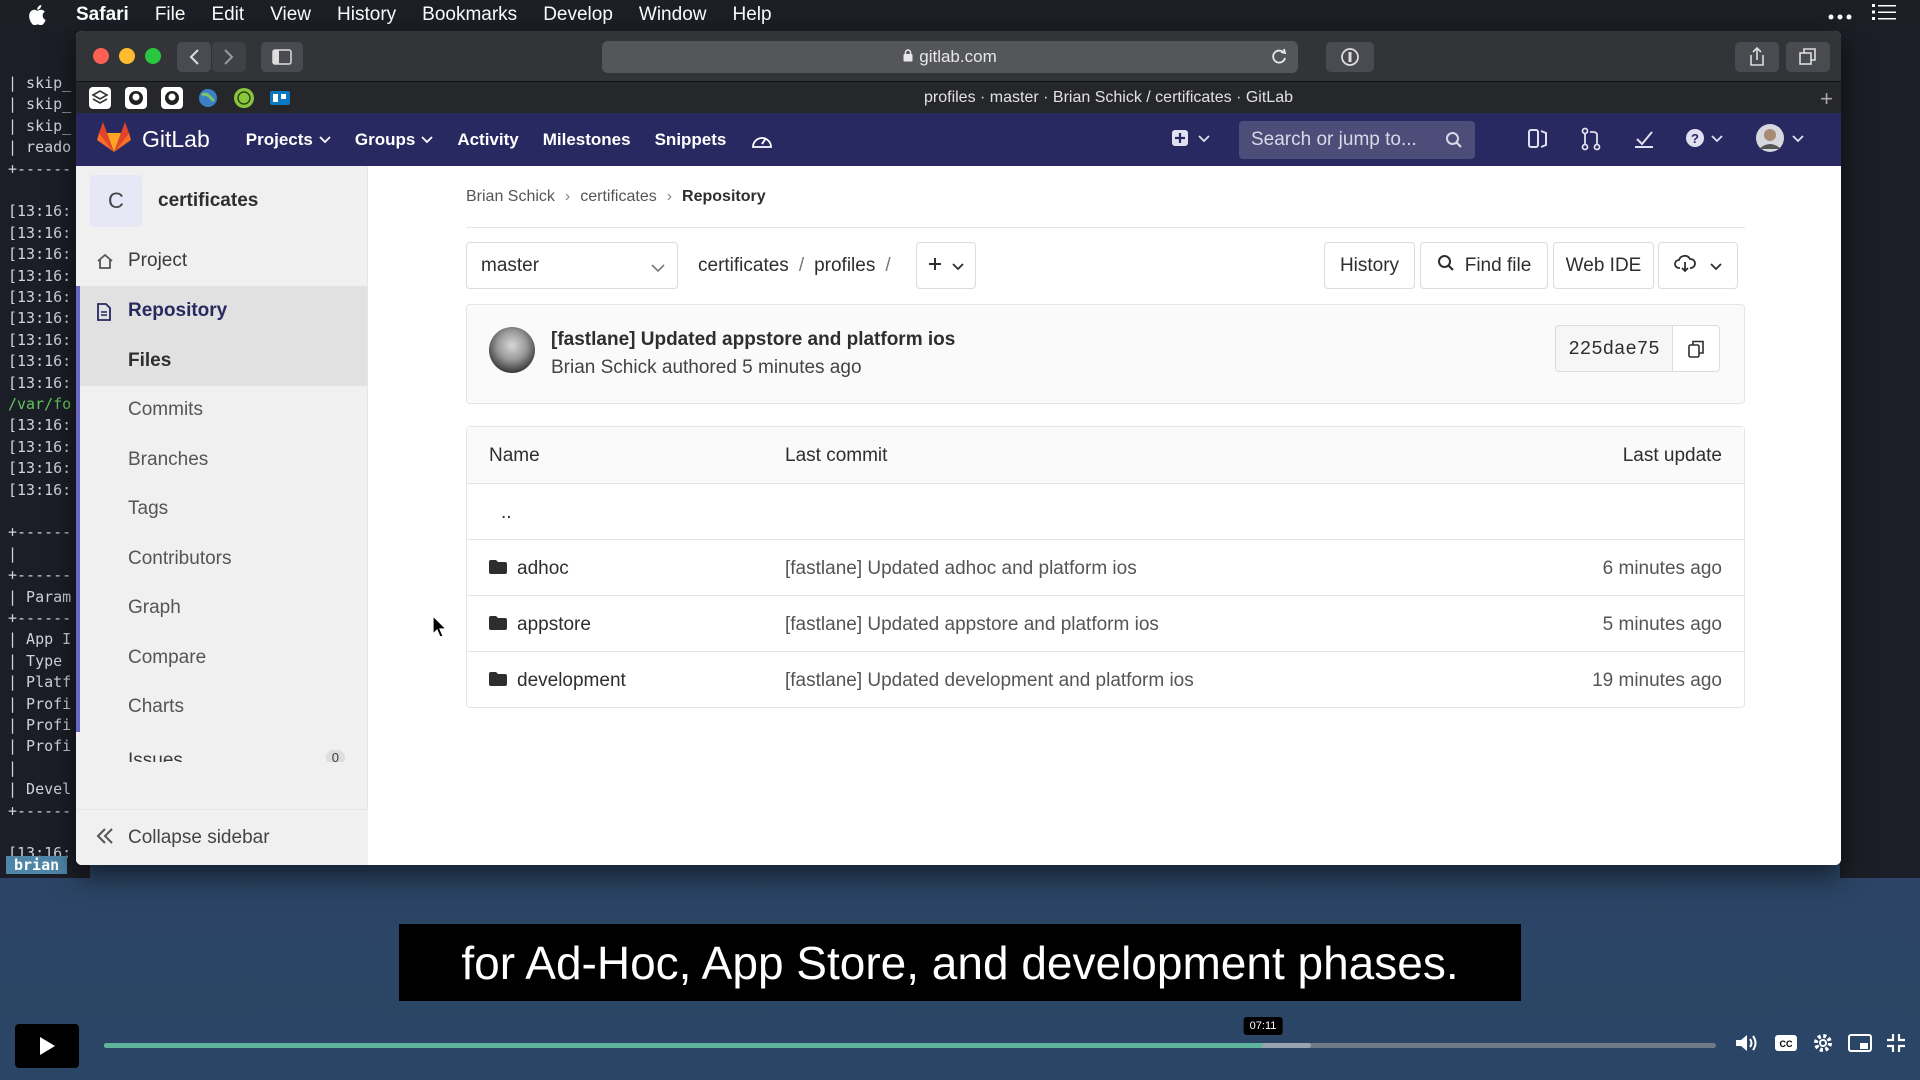 The width and height of the screenshot is (1920, 1080). I want to click on new-tab-icon: +, so click(1826, 99).